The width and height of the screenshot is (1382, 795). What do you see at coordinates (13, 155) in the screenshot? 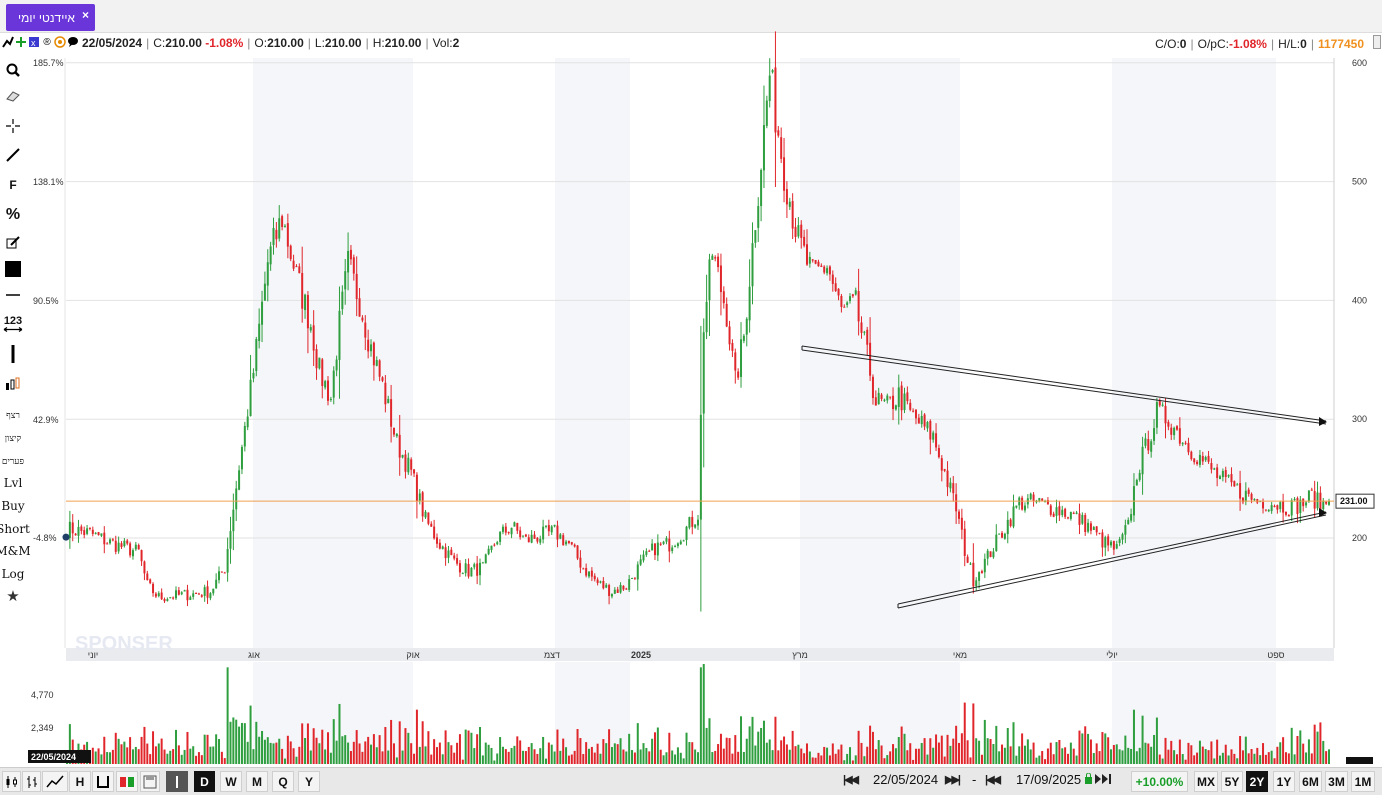
I see `line-tool-icon` at bounding box center [13, 155].